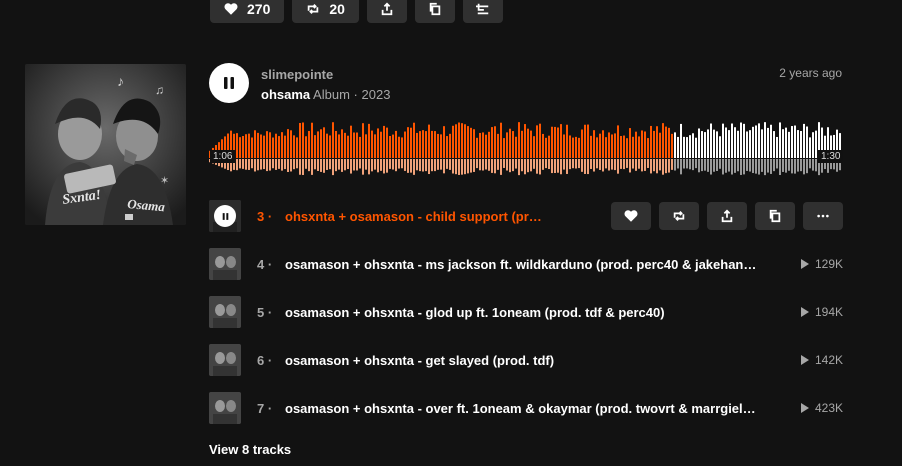  Describe the element at coordinates (526, 148) in the screenshot. I see `waveform` at that location.